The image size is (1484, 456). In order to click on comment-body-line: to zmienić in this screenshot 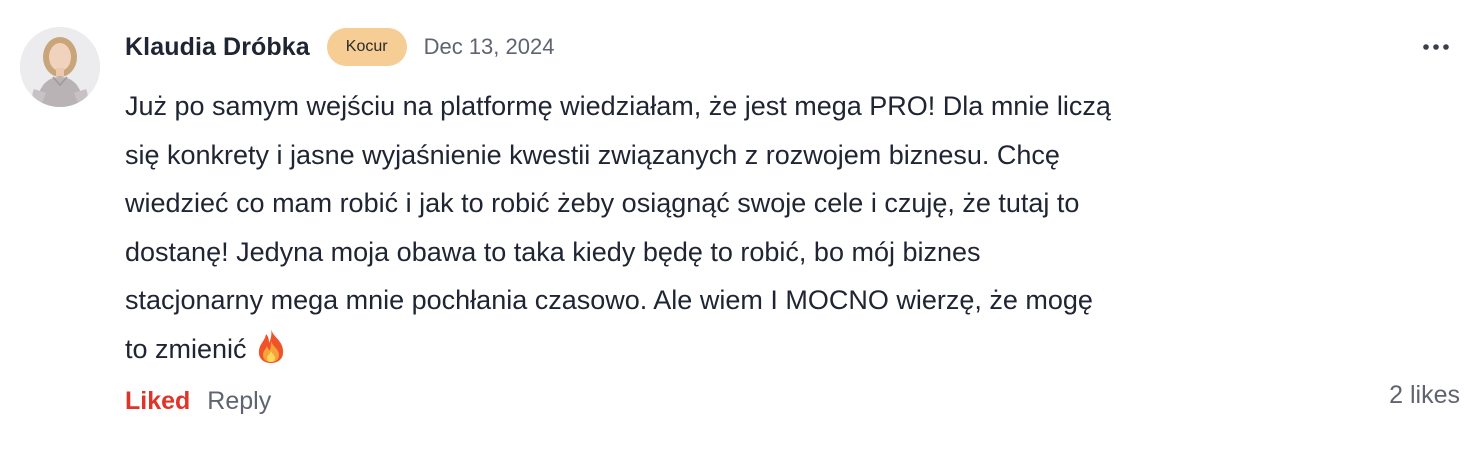, I will do `click(186, 348)`.